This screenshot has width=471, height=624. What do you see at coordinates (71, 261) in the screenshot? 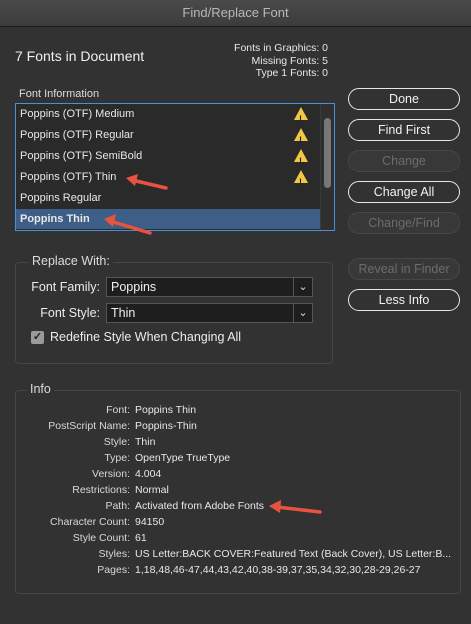
I see `replace-with-label: Replace With:` at bounding box center [71, 261].